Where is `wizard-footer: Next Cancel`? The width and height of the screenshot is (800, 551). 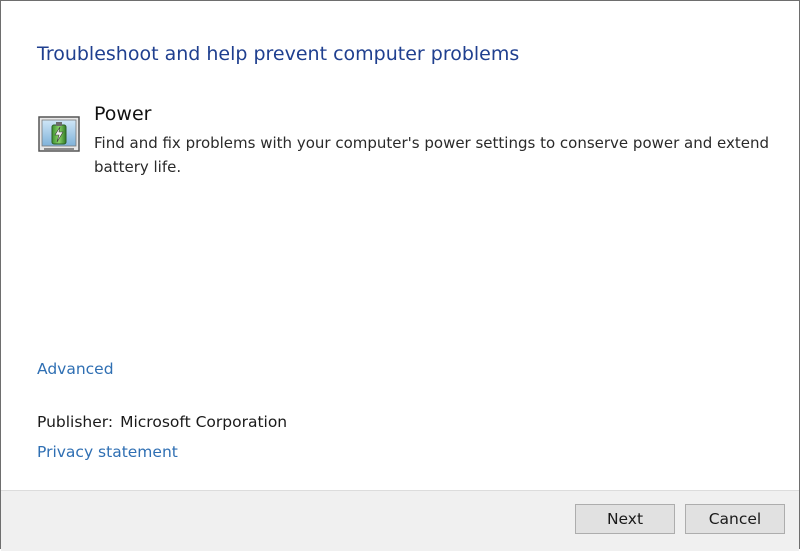
wizard-footer: Next Cancel is located at coordinates (400, 520).